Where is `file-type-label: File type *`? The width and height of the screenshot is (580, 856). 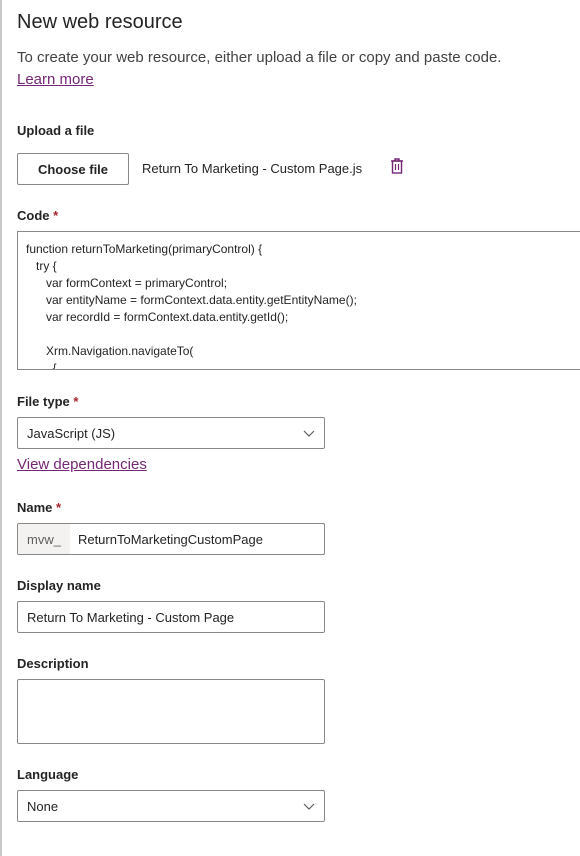
file-type-label: File type * is located at coordinates (47, 401).